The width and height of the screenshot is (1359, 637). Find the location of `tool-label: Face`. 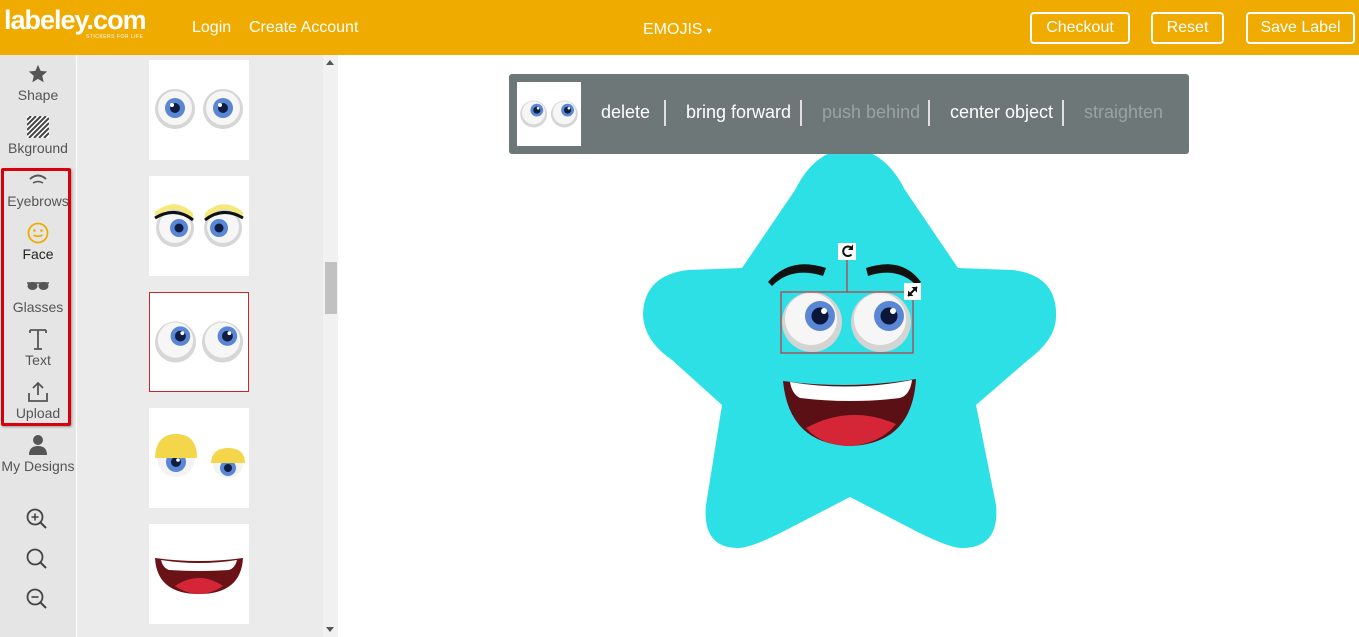

tool-label: Face is located at coordinates (38, 254).